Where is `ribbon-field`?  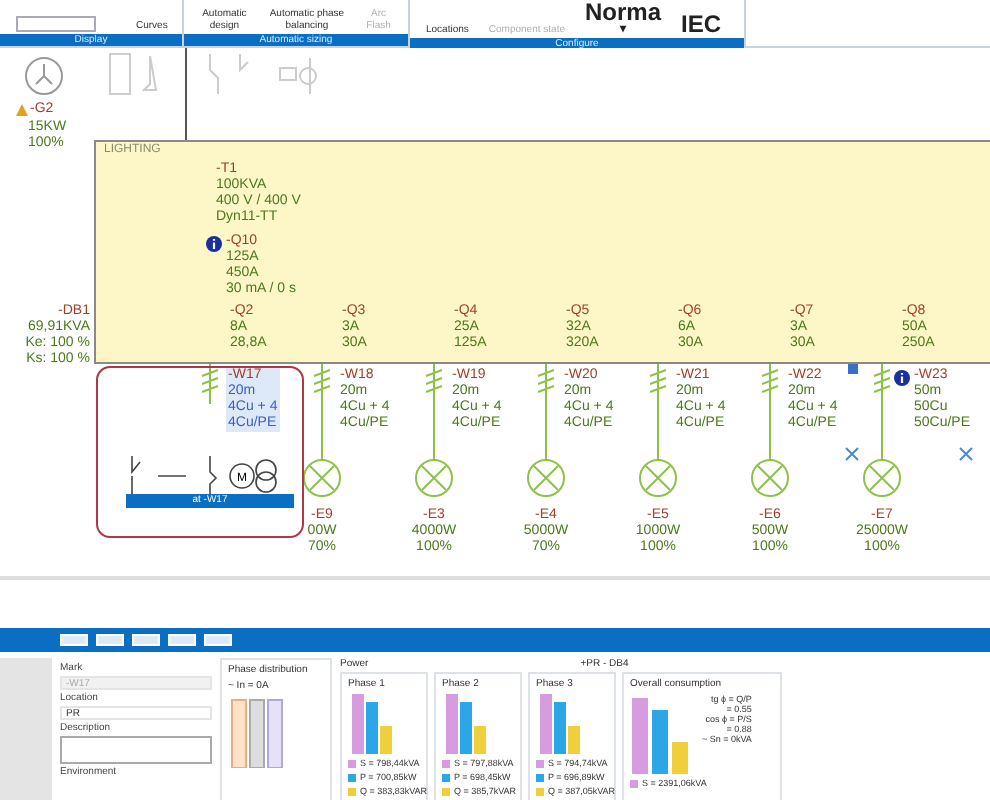 ribbon-field is located at coordinates (56, 24).